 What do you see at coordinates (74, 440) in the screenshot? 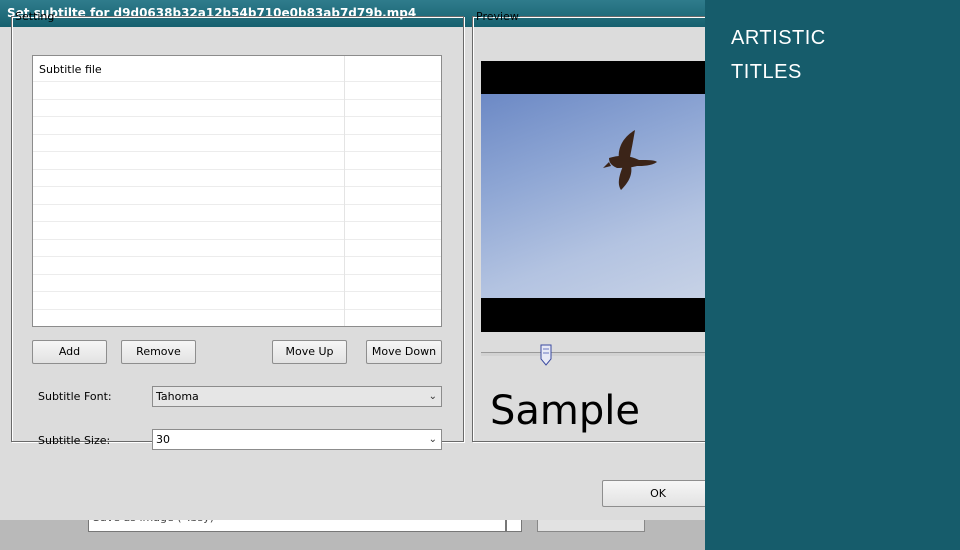
I see `subtitle-size-label: Subtitle Size:` at bounding box center [74, 440].